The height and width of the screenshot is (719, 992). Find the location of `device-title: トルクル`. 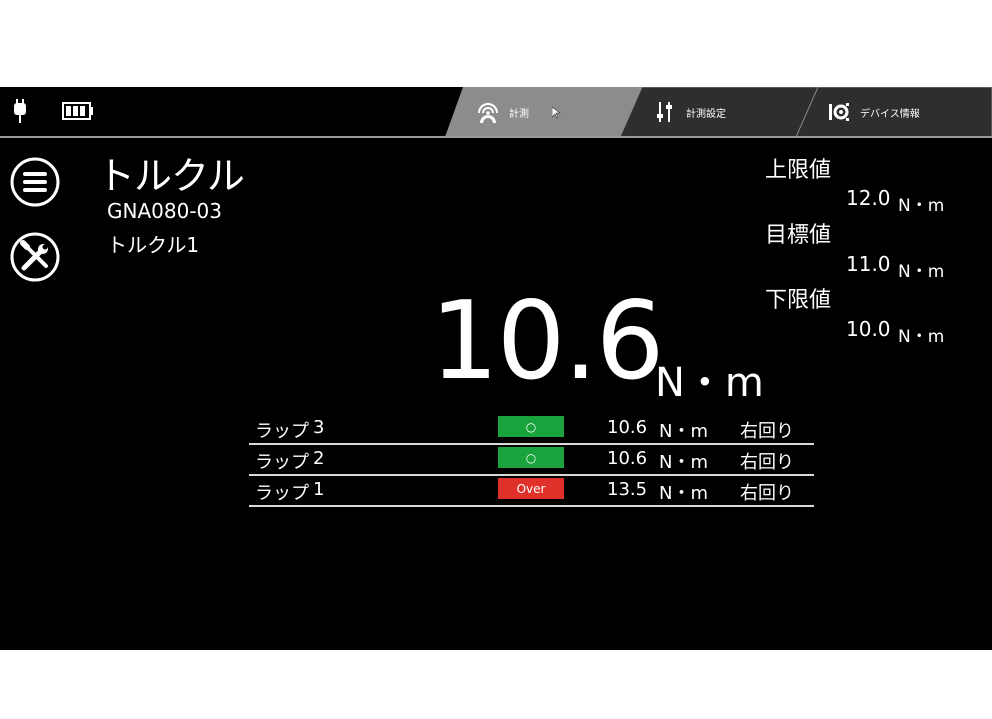

device-title: トルクル is located at coordinates (171, 176).